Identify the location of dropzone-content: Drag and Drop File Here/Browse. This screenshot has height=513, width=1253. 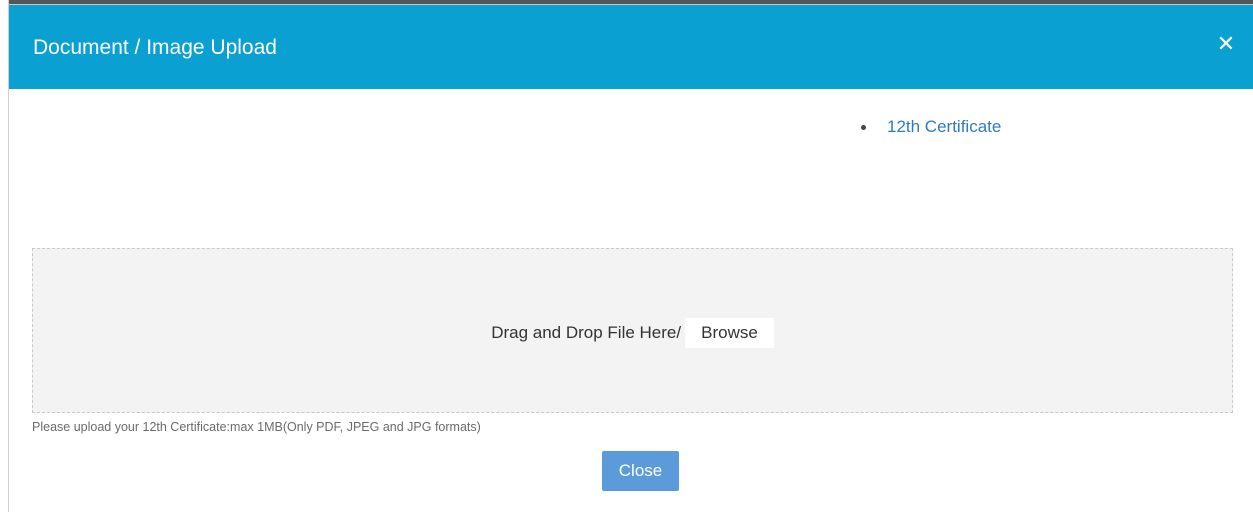
(632, 333).